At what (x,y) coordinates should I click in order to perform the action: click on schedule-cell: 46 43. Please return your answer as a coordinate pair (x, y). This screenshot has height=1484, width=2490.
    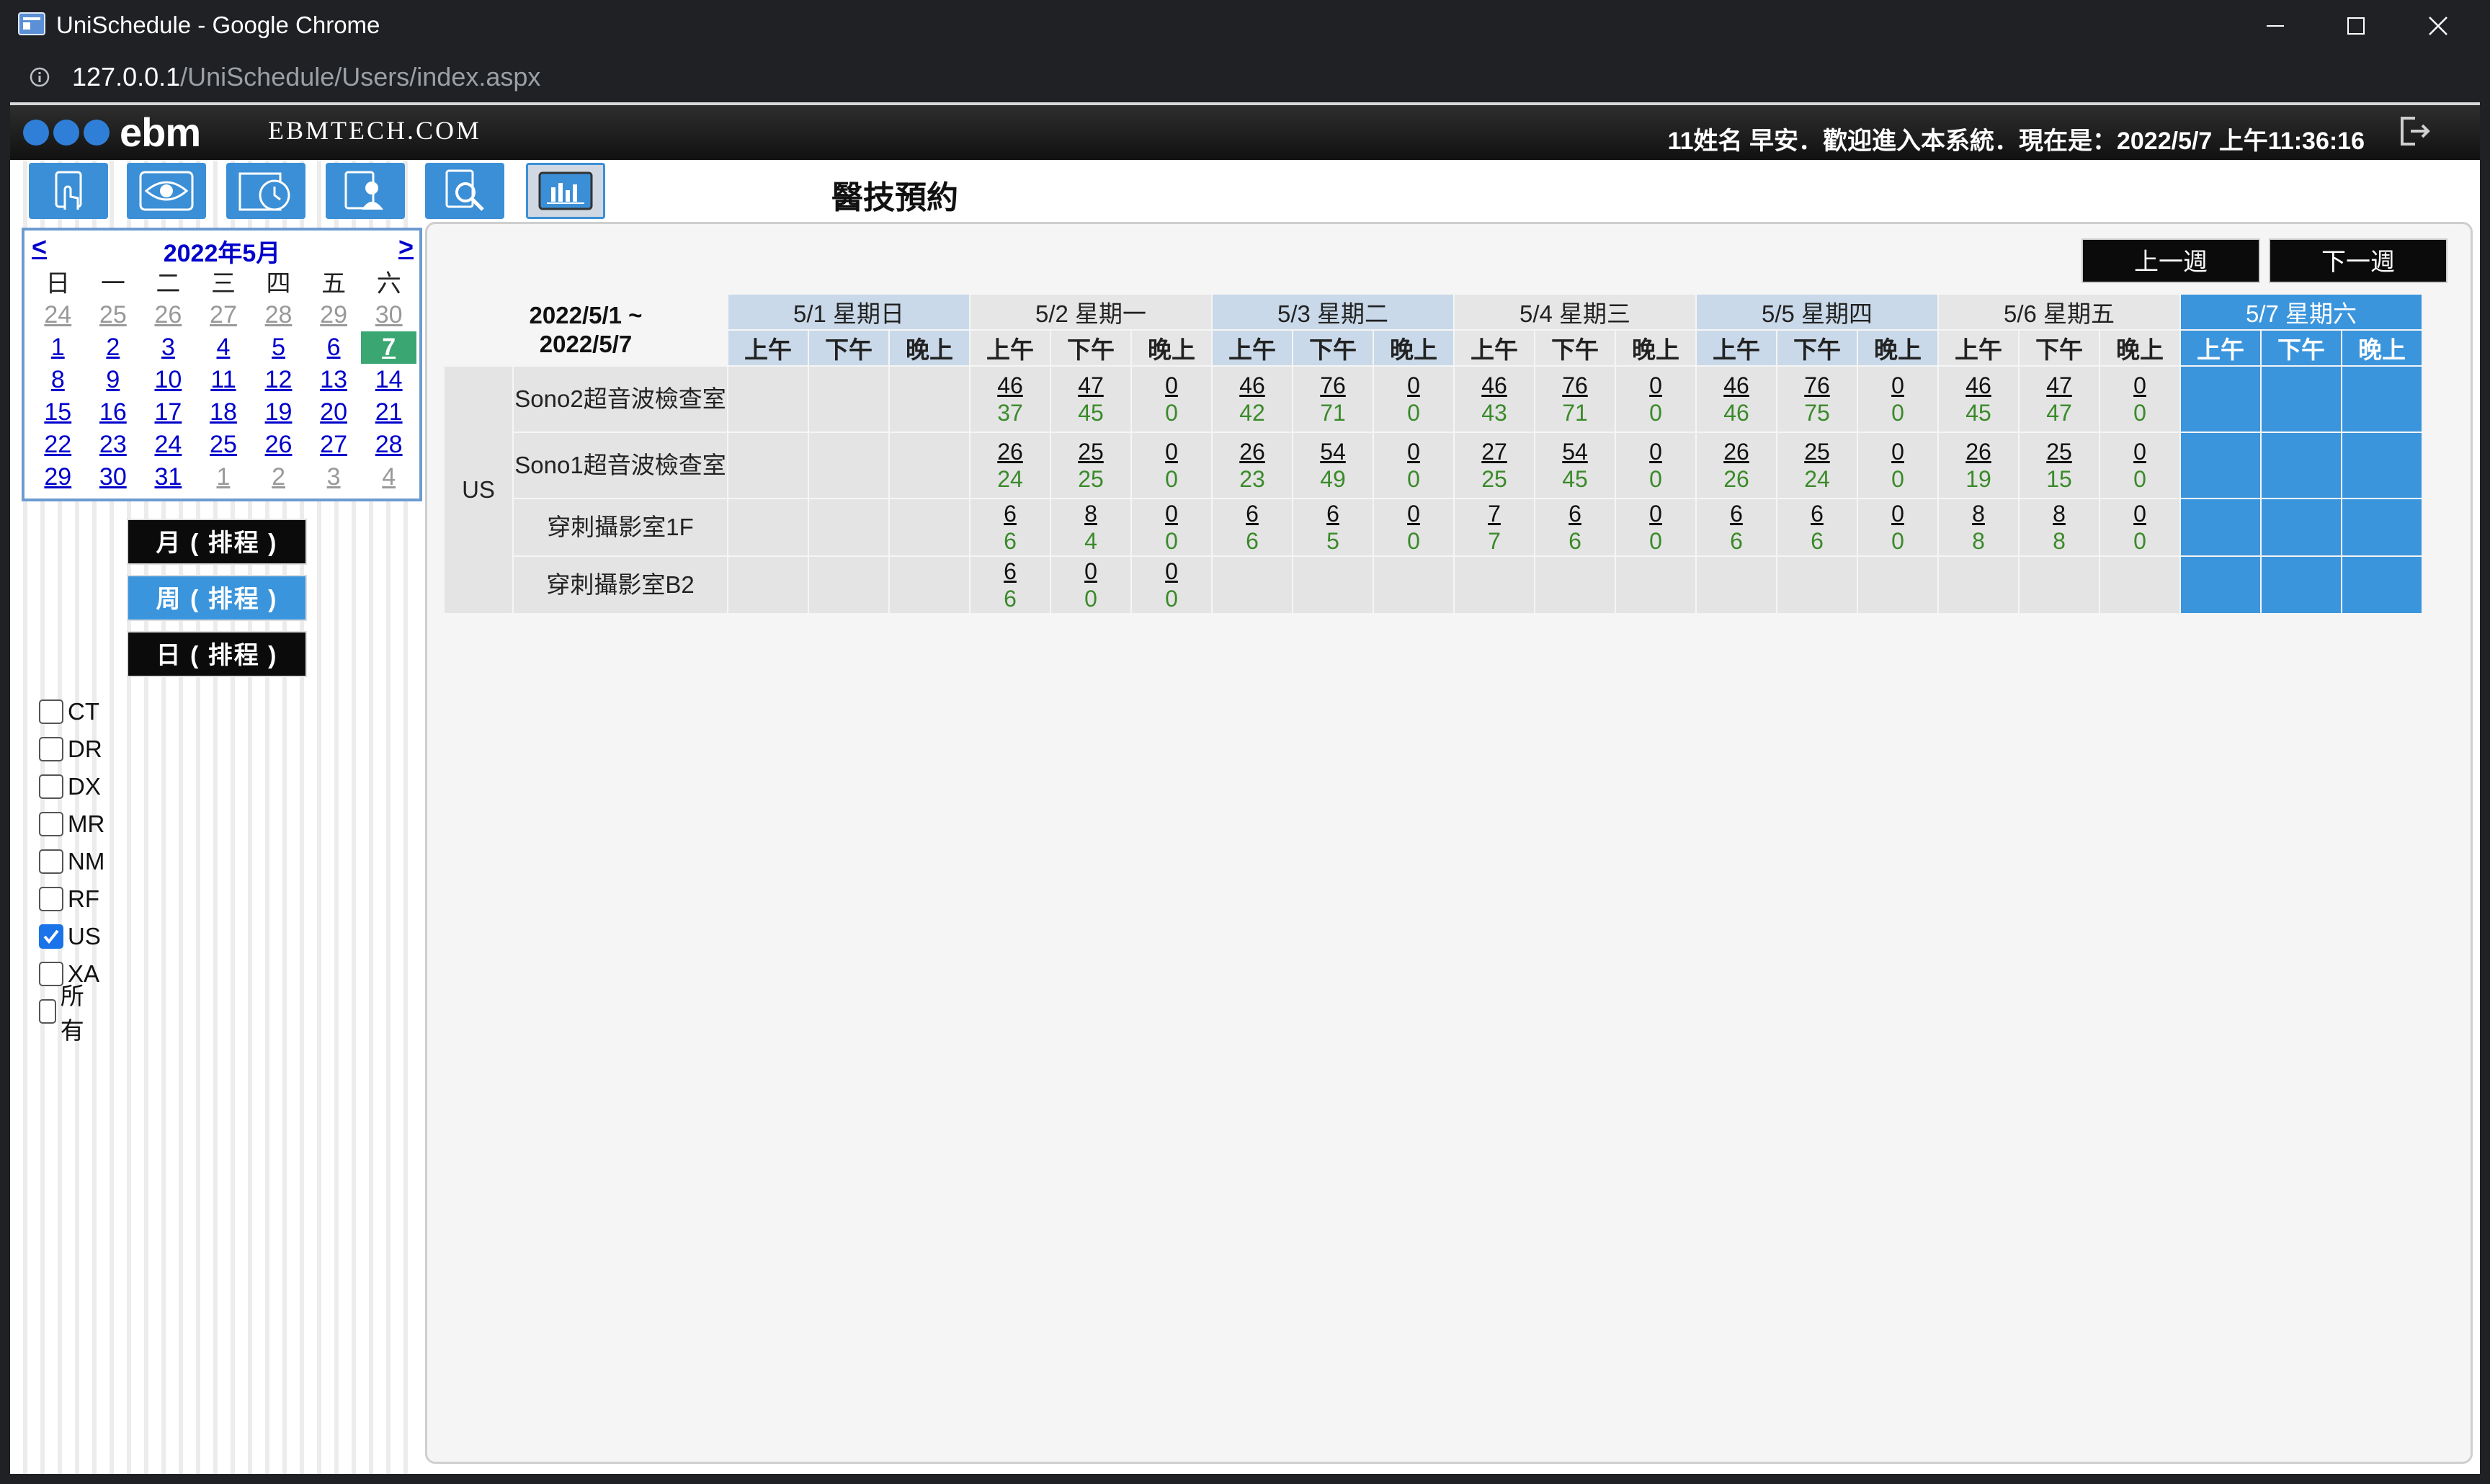
    Looking at the image, I should click on (1494, 399).